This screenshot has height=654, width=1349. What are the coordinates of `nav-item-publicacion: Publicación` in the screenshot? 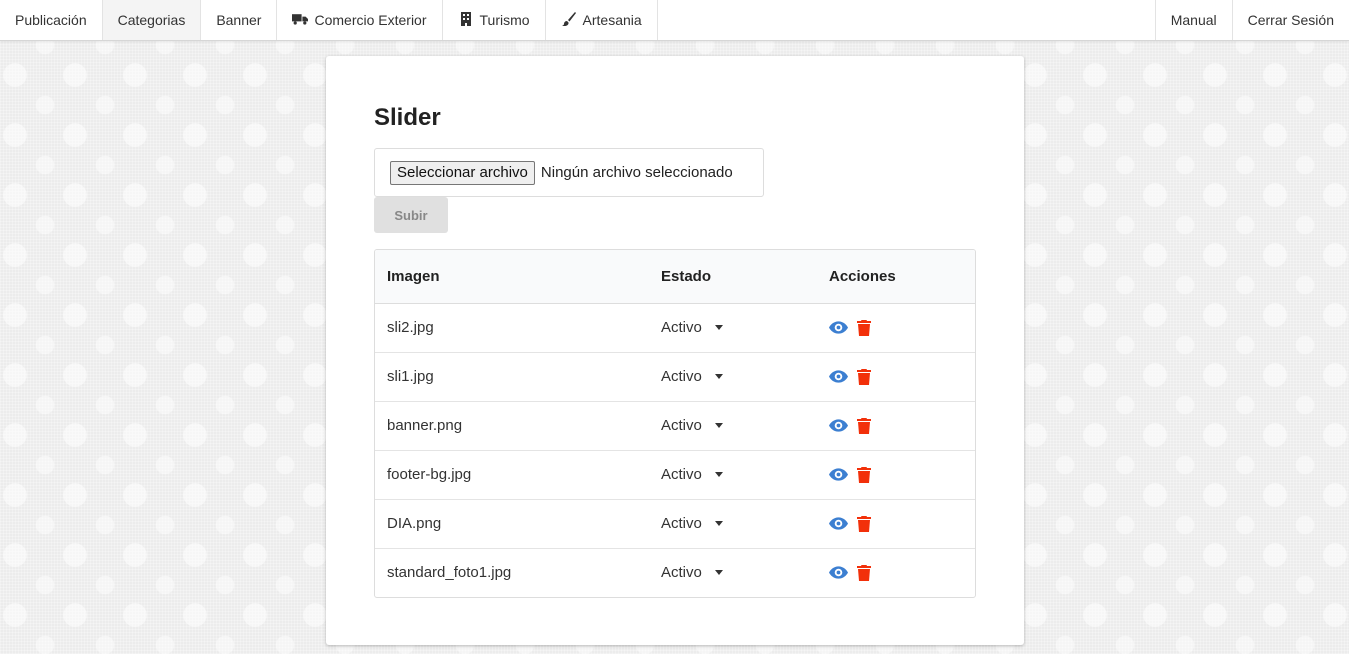 It's located at (51, 20).